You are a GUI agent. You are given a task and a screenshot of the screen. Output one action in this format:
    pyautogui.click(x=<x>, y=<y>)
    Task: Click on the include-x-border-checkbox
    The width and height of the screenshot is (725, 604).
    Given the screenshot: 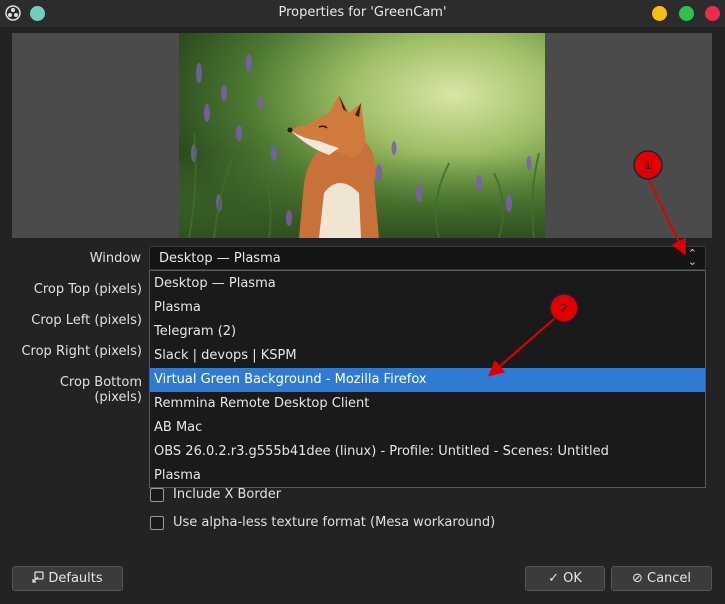 What is the action you would take?
    pyautogui.click(x=157, y=495)
    